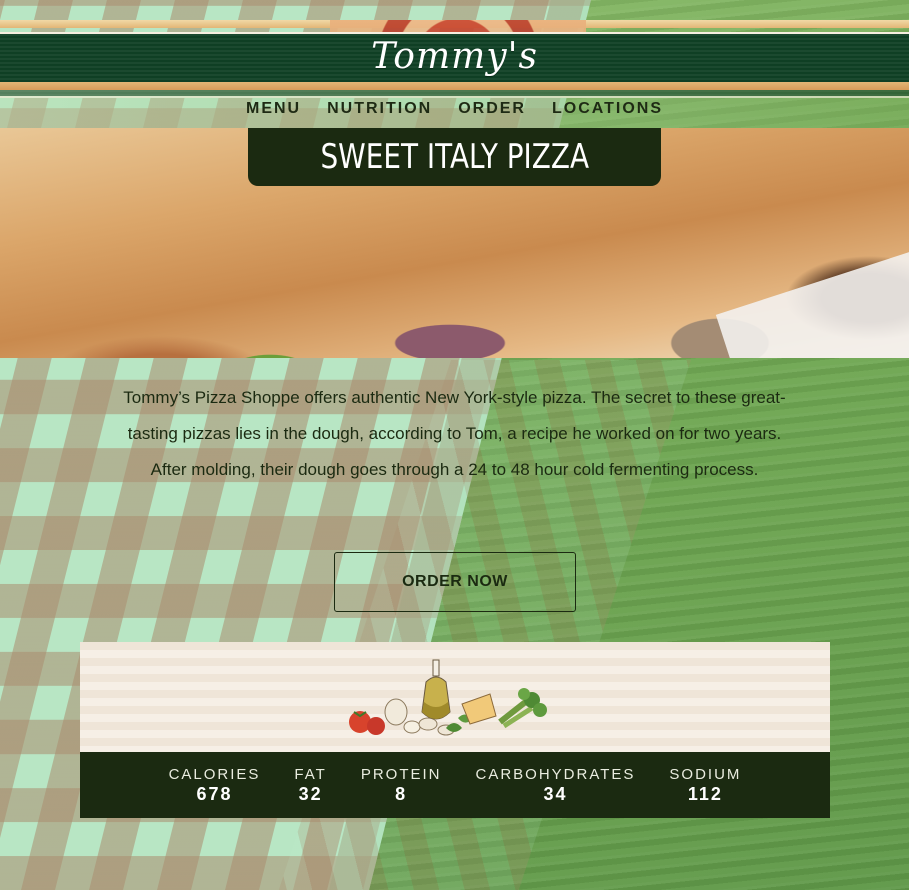 This screenshot has width=909, height=890. I want to click on fact-calories: CALORIES 678, so click(215, 792).